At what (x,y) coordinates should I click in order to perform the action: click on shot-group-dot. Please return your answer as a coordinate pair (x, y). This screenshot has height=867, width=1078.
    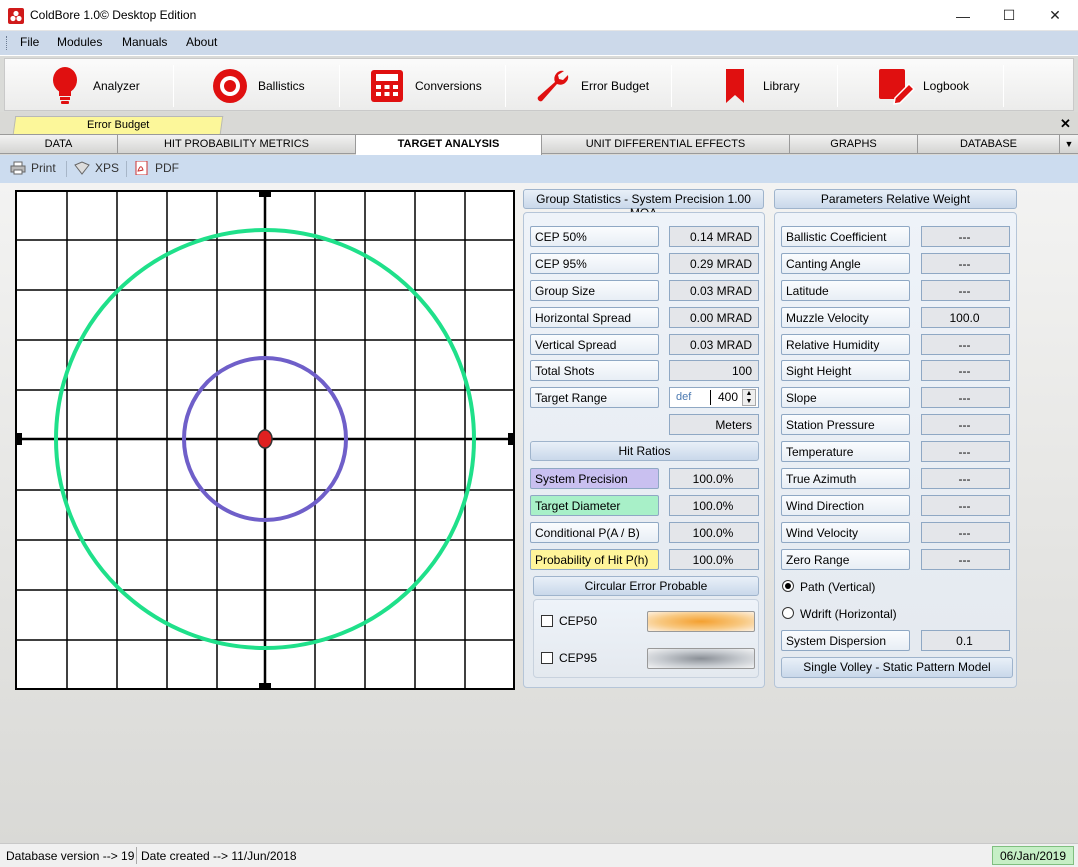
    Looking at the image, I should click on (265, 439).